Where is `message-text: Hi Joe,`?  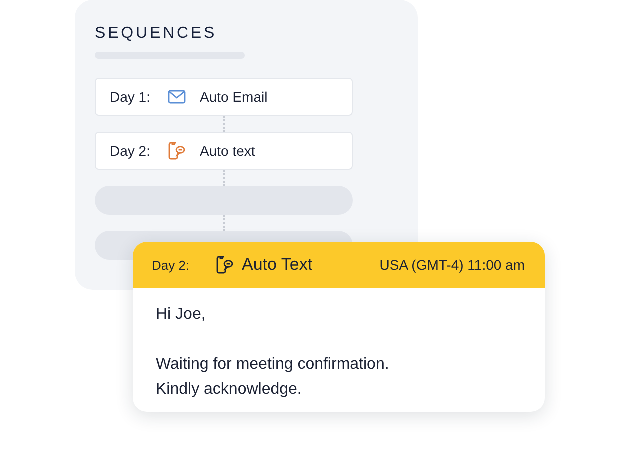
message-text: Hi Joe, is located at coordinates (181, 315).